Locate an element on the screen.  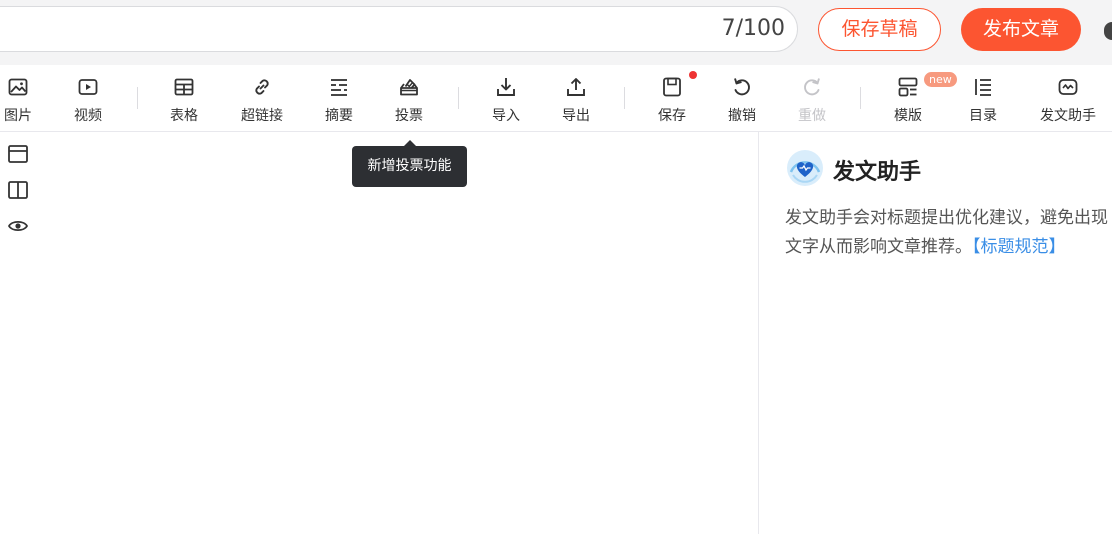
toolbar-import-button: 导入 is located at coordinates (506, 101).